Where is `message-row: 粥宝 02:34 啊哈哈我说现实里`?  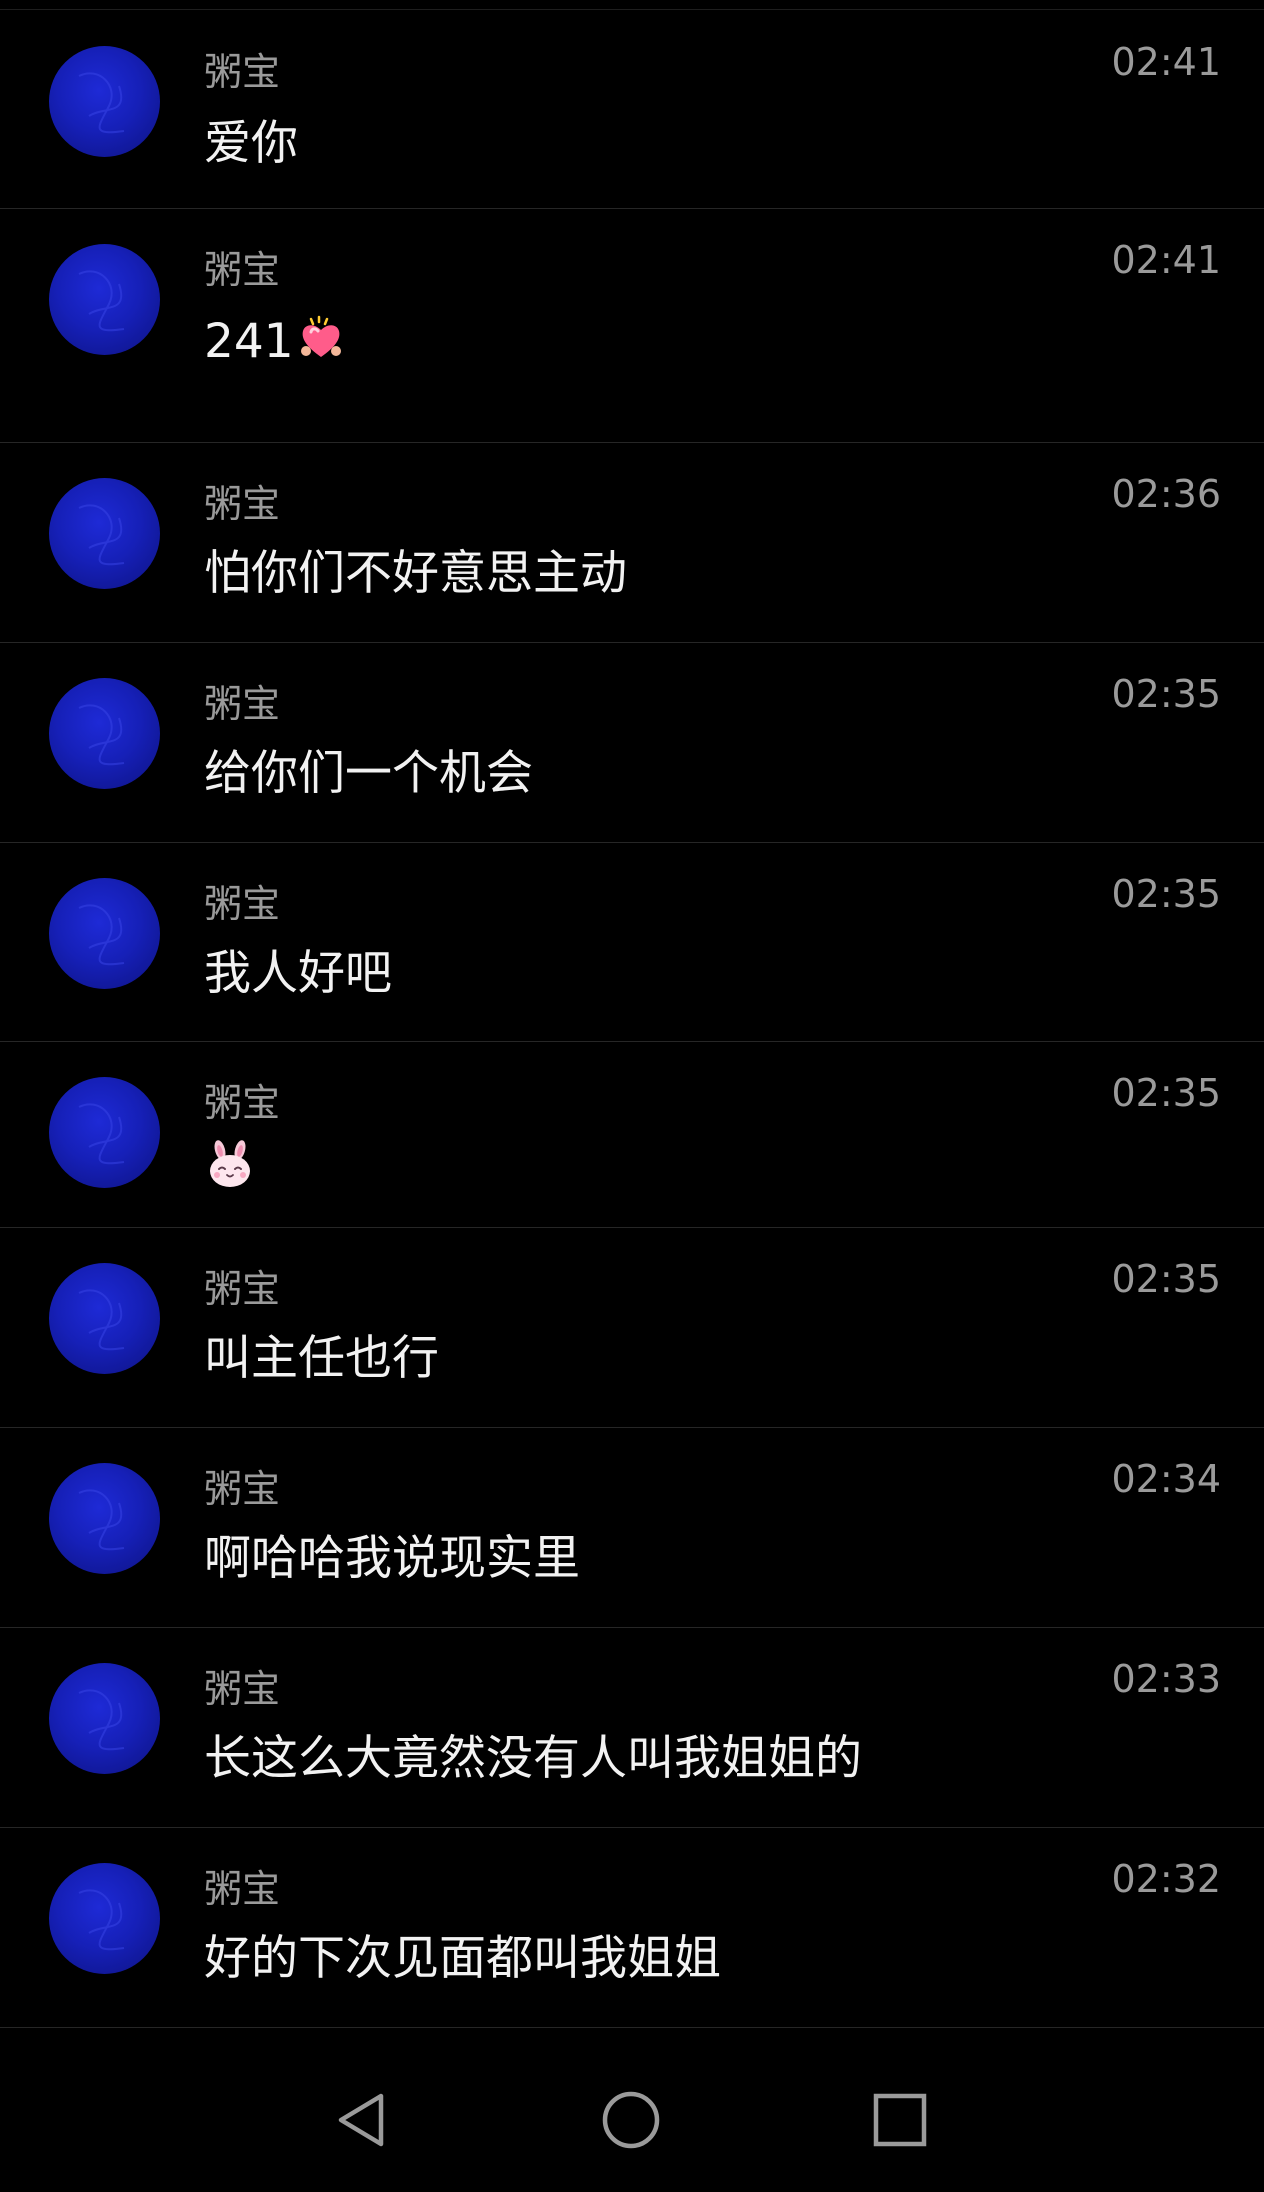
message-row: 粥宝 02:34 啊哈哈我说现实里 is located at coordinates (632, 1528).